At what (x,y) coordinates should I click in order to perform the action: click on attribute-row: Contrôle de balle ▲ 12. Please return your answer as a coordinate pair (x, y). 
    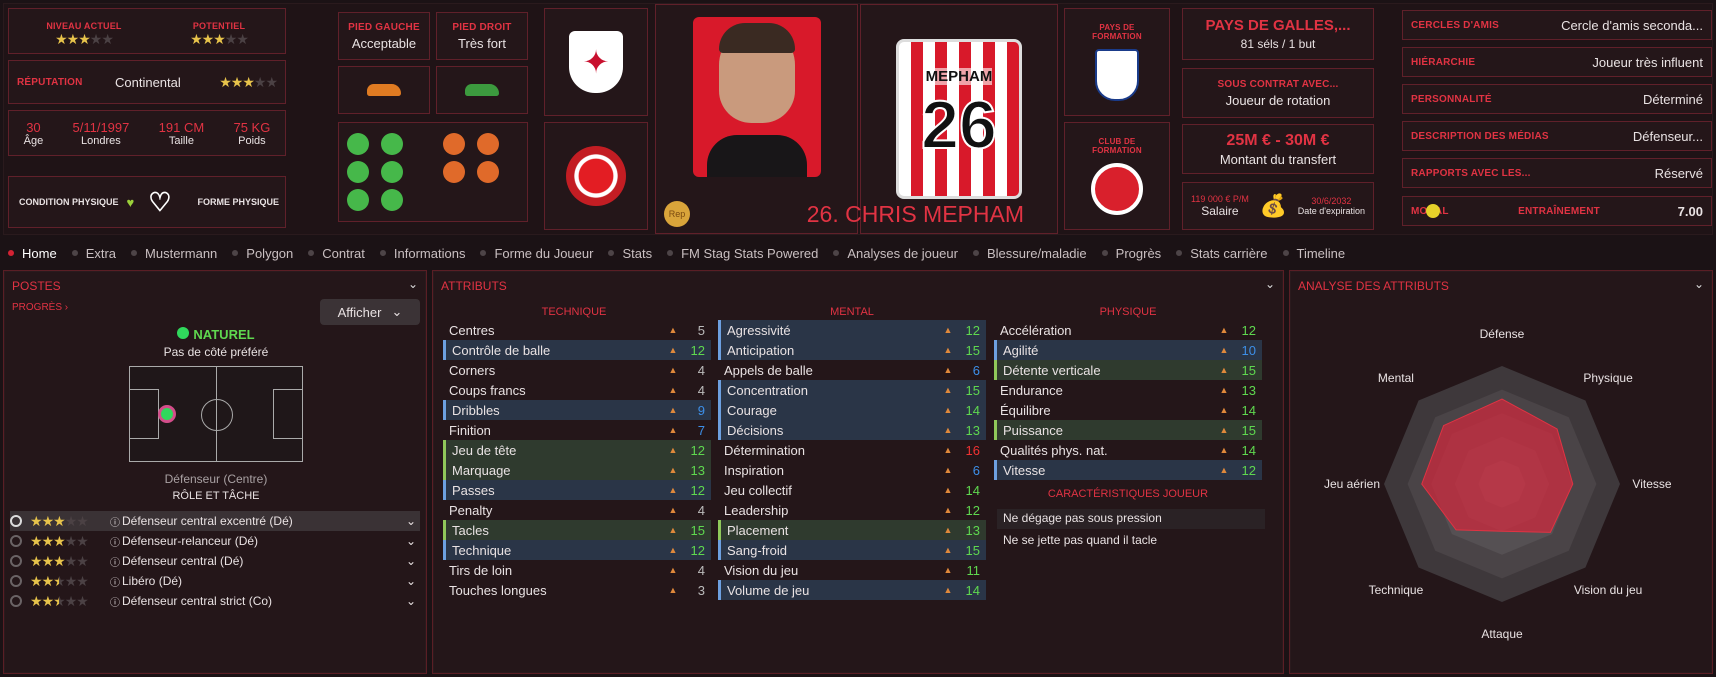
    Looking at the image, I should click on (577, 350).